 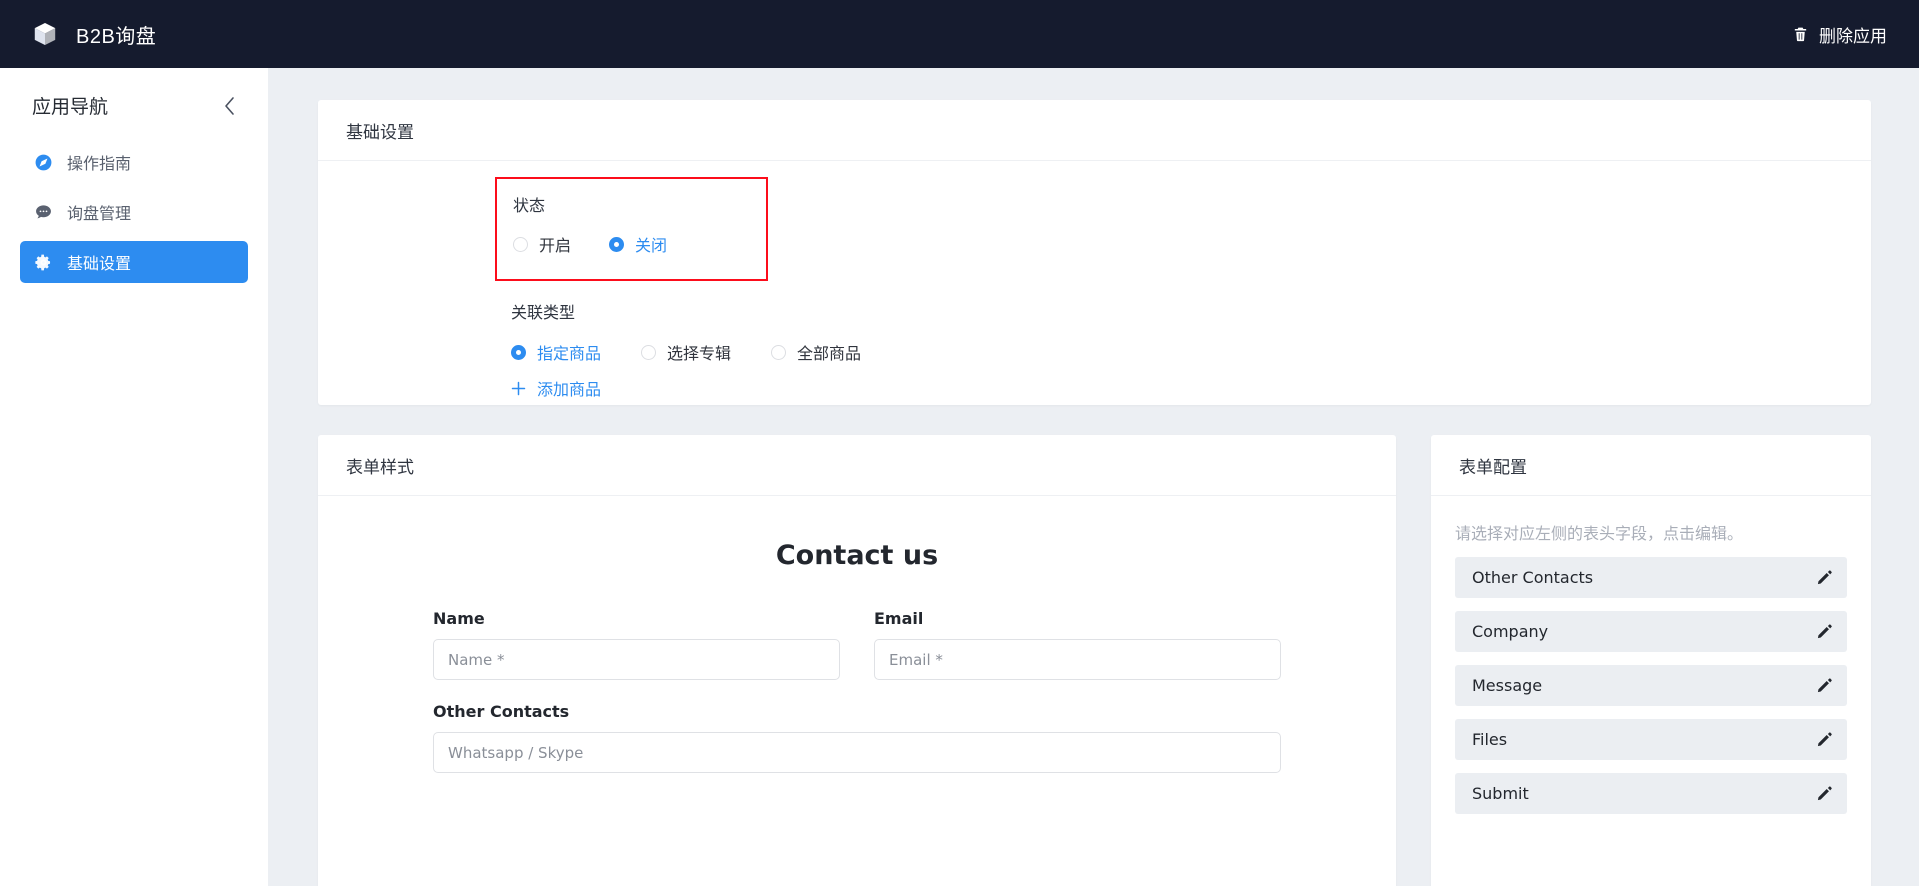 What do you see at coordinates (1651, 793) in the screenshot?
I see `config-item-submit: Submit` at bounding box center [1651, 793].